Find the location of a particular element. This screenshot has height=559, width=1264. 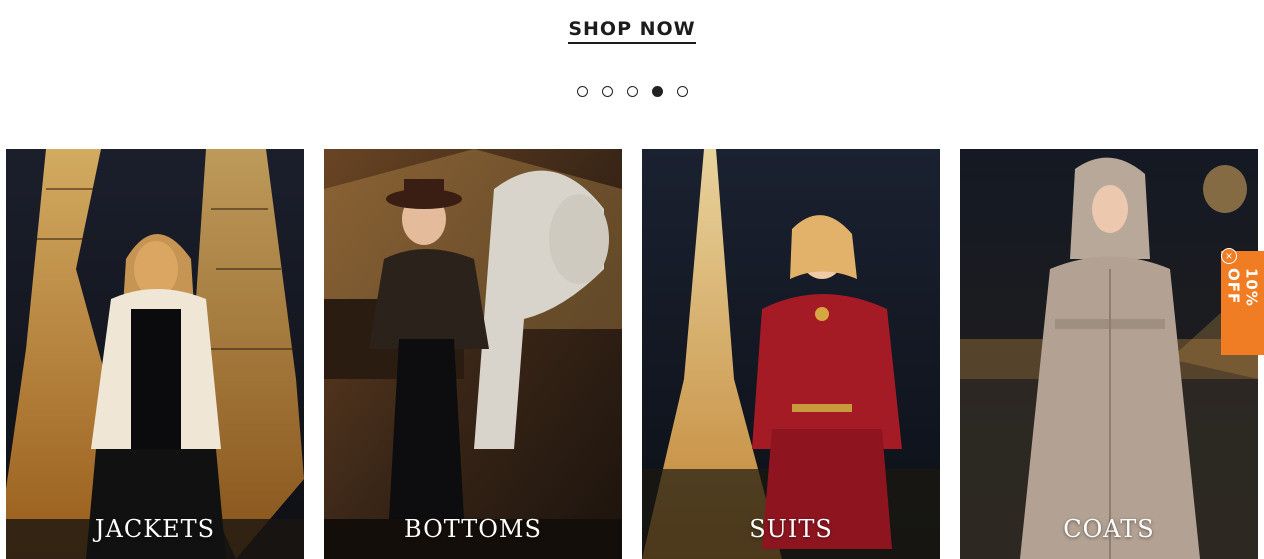

discount-label: 10% OFF is located at coordinates (1242, 308).